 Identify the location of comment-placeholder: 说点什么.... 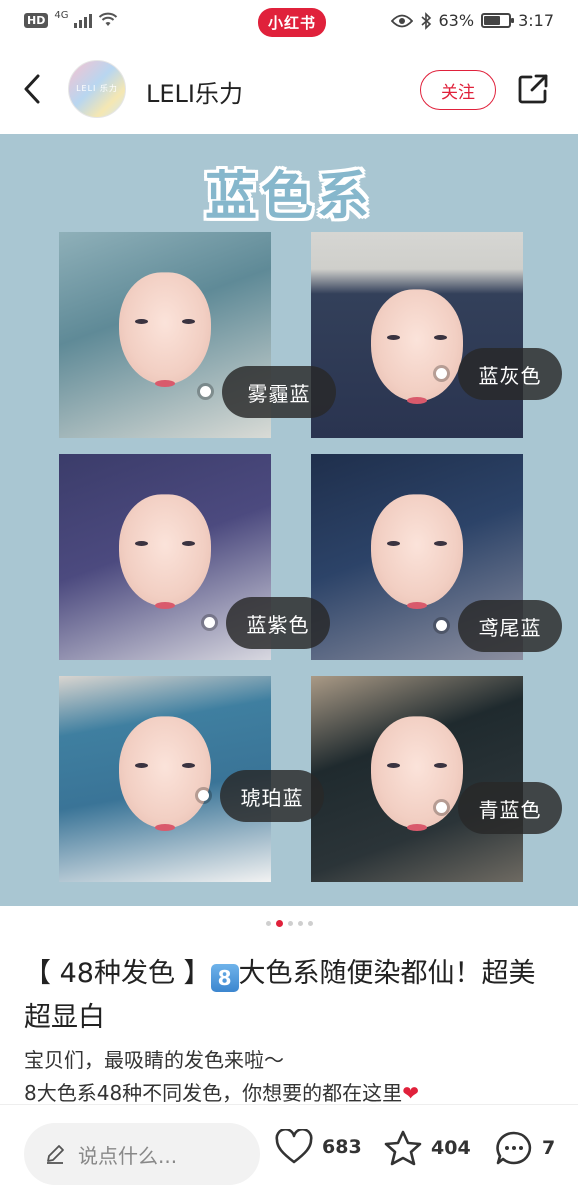
(128, 1155).